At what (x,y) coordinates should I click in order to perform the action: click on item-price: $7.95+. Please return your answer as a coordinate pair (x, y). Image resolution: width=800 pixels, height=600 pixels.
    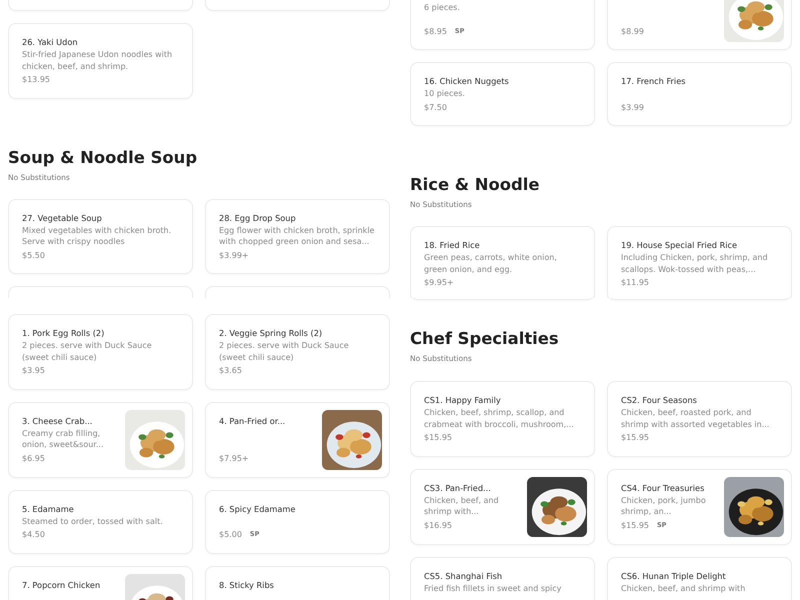
    Looking at the image, I should click on (234, 458).